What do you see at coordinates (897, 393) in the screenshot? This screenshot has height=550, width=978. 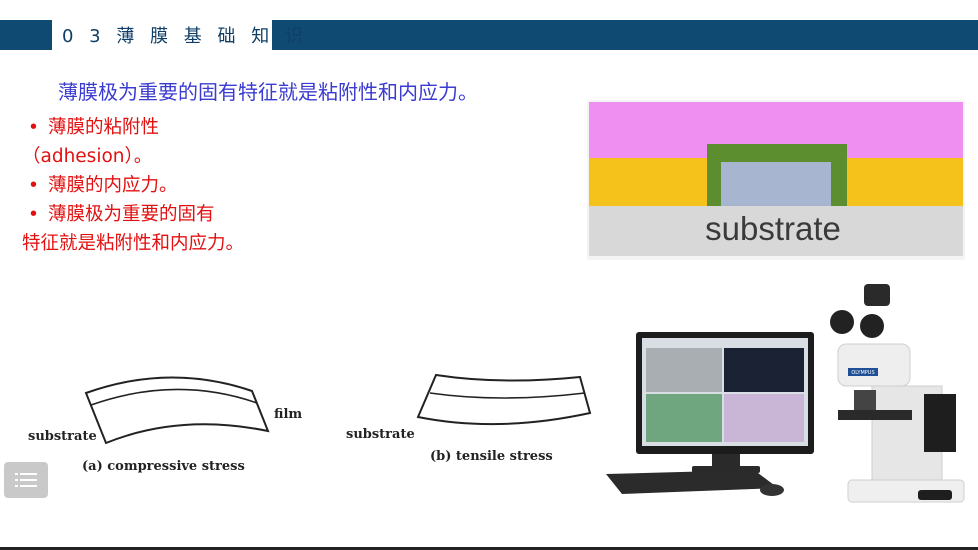 I see `microscope: OLYMPUS` at bounding box center [897, 393].